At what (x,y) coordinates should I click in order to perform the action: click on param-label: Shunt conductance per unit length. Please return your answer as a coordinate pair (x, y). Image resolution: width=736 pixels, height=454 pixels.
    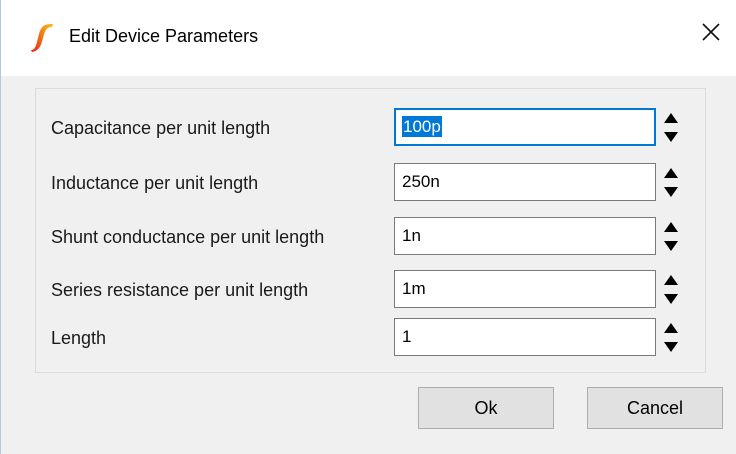
    Looking at the image, I should click on (188, 237).